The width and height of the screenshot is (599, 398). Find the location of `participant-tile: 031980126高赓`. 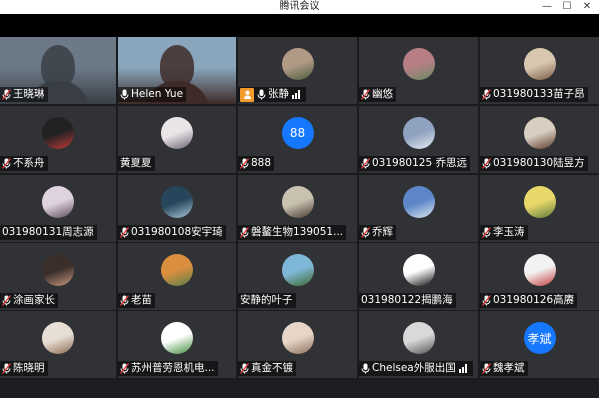

participant-tile: 031980126高赓 is located at coordinates (539, 276).